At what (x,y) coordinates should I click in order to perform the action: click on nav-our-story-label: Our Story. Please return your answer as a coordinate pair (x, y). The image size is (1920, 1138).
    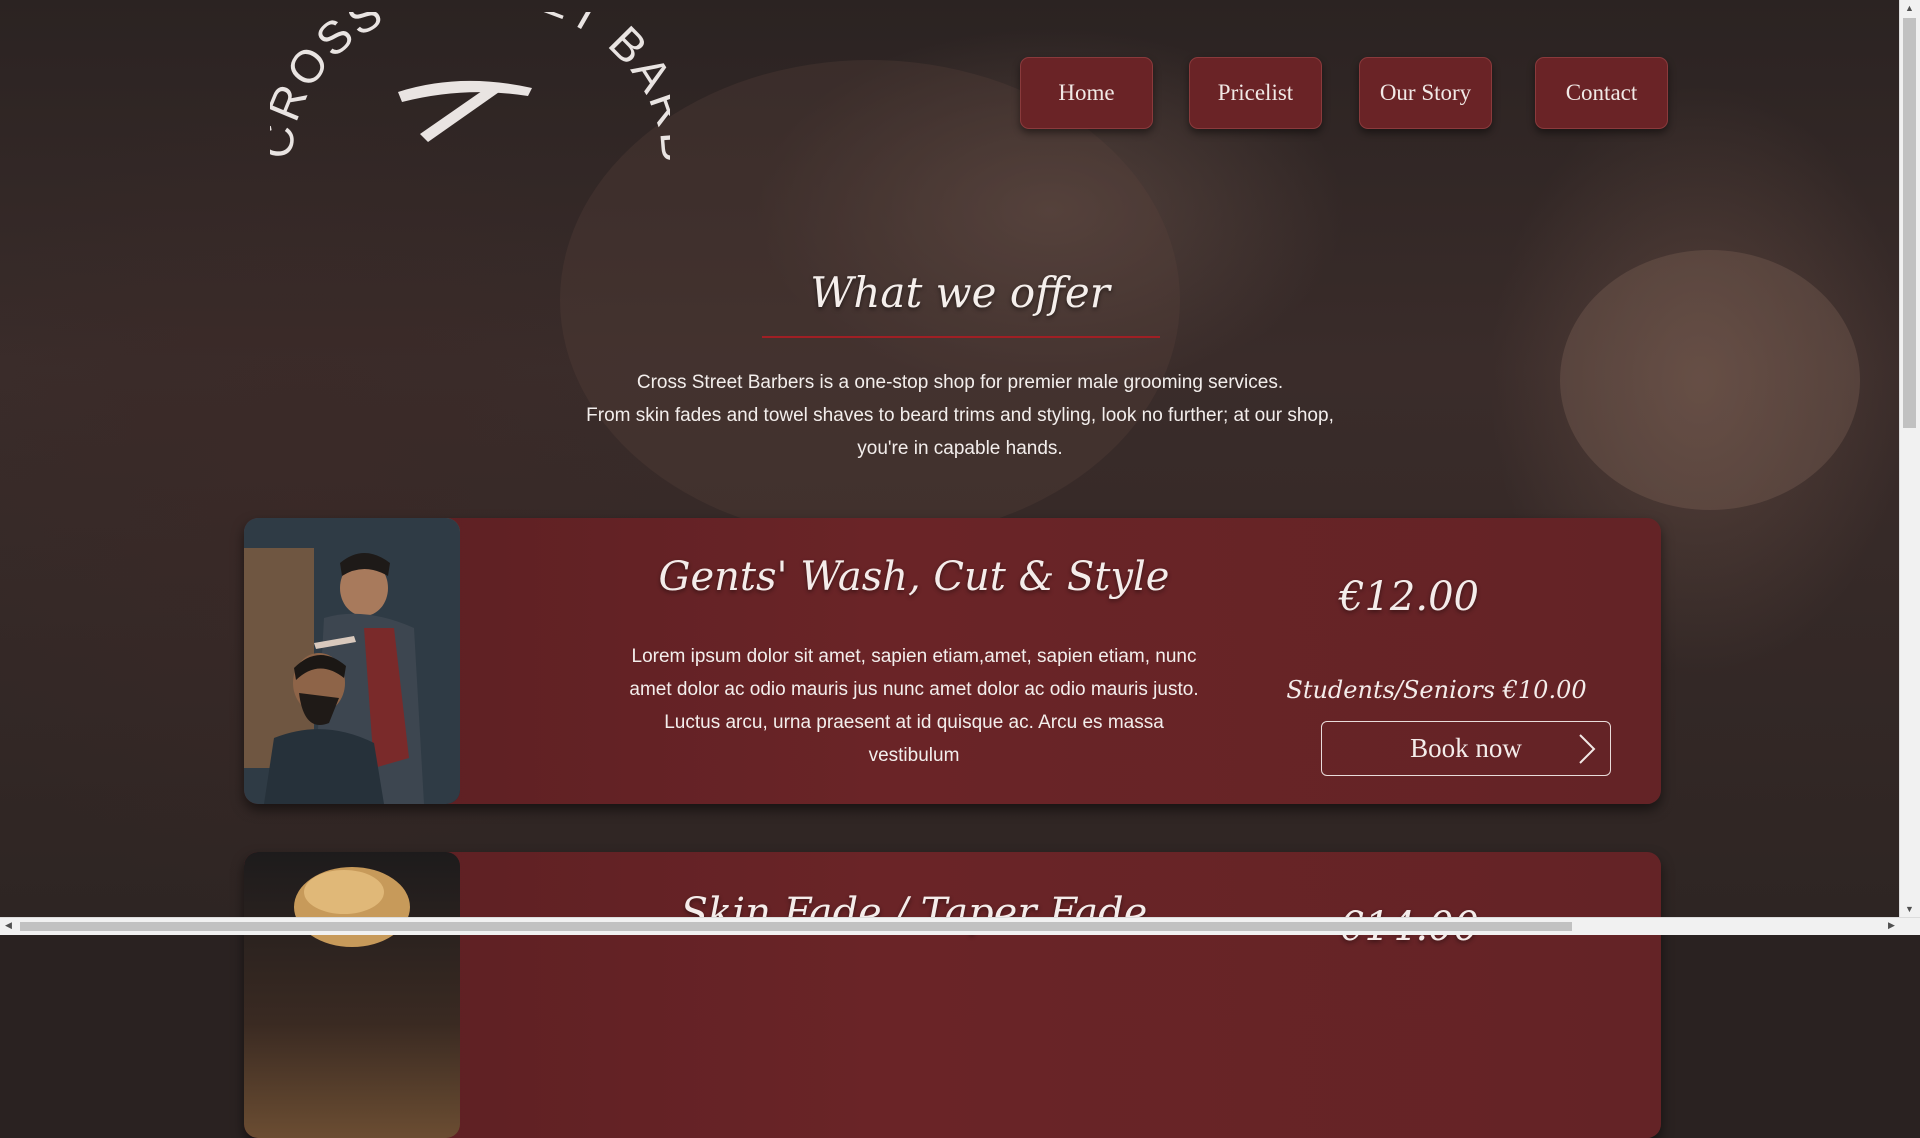
    Looking at the image, I should click on (1425, 92).